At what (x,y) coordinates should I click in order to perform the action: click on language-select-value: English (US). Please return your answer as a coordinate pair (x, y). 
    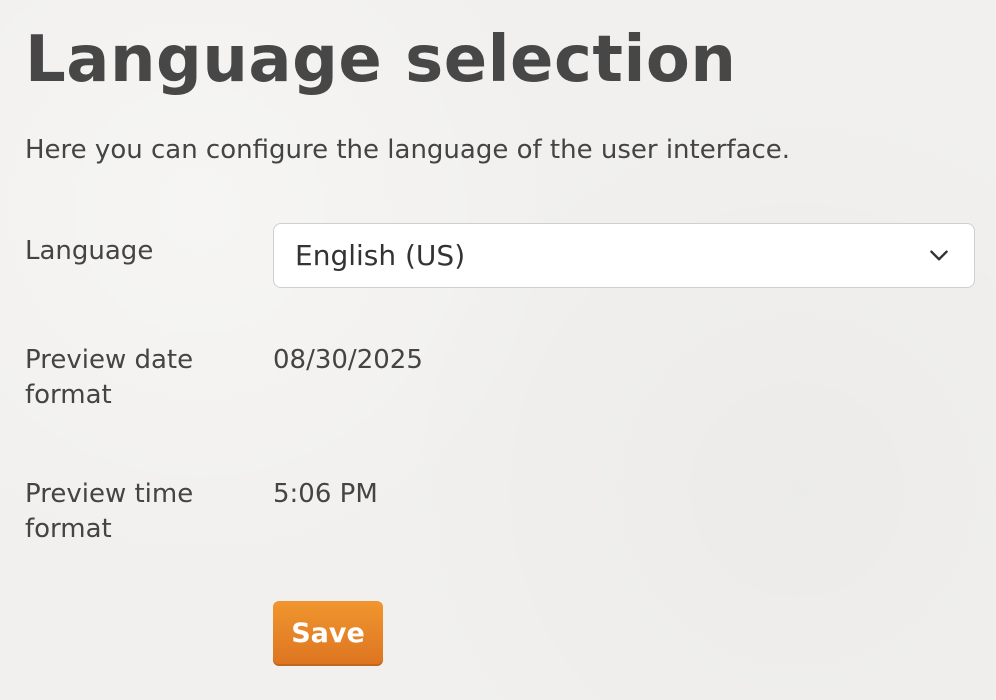
    Looking at the image, I should click on (380, 255).